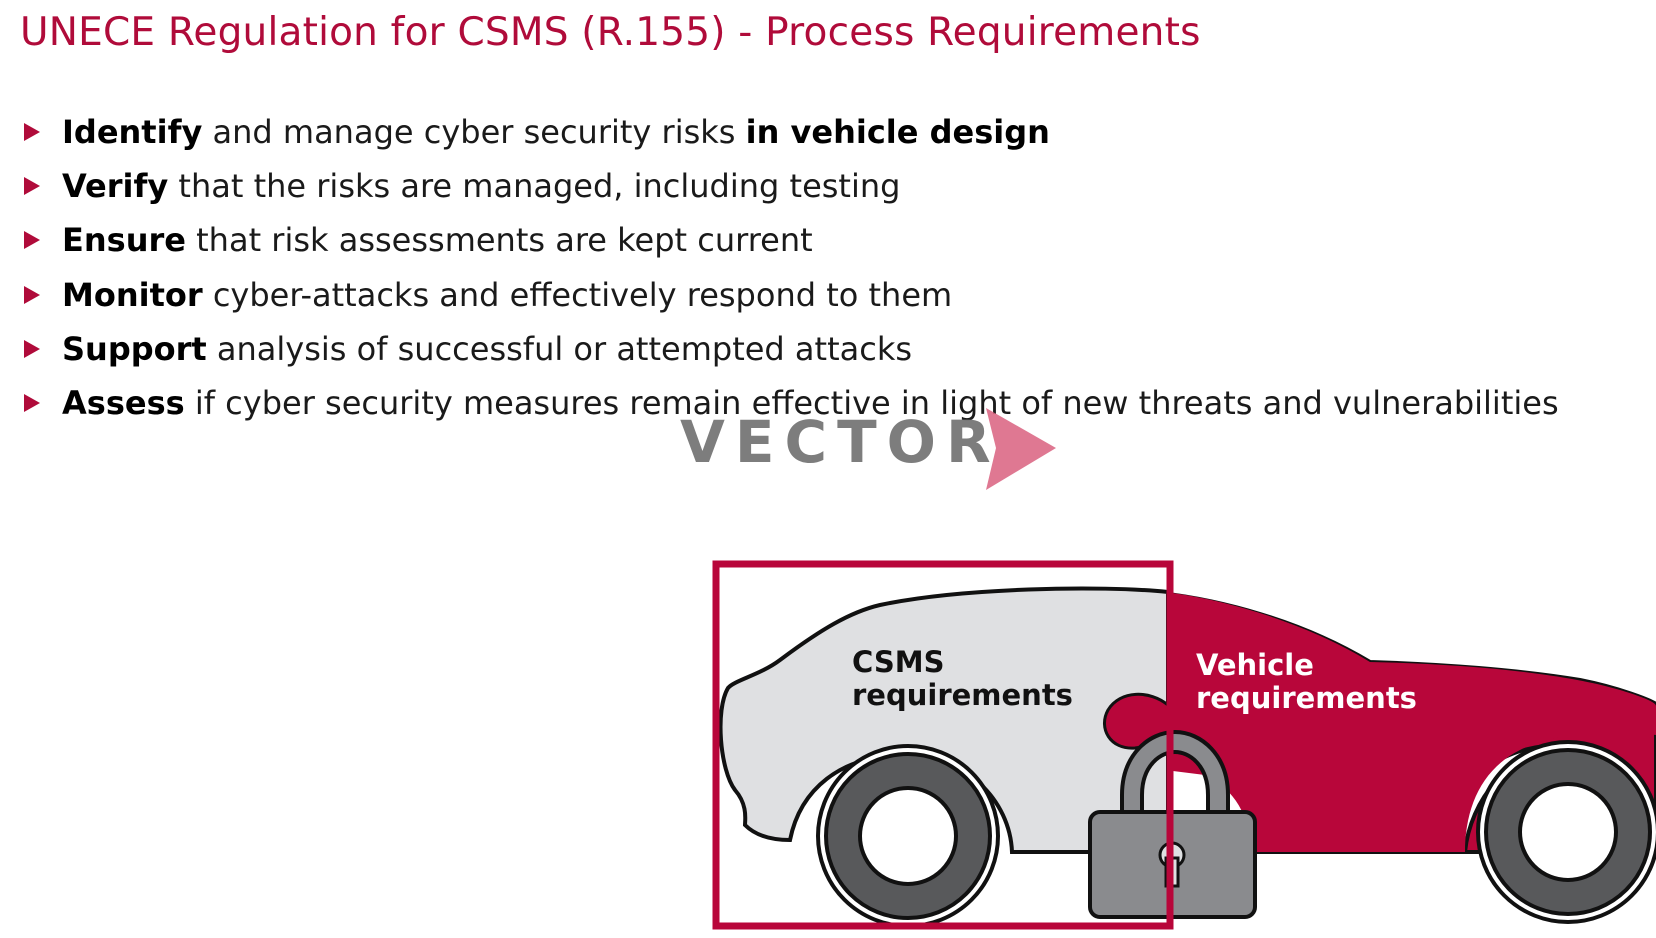 This screenshot has height=938, width=1656. What do you see at coordinates (898, 662) in the screenshot?
I see `csms-label-line1: CSMS` at bounding box center [898, 662].